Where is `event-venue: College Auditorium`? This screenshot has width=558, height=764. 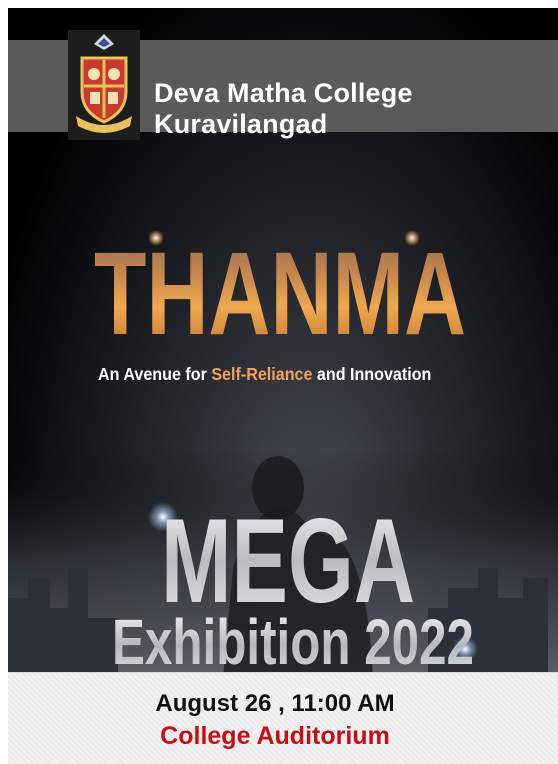
event-venue: College Auditorium is located at coordinates (275, 736).